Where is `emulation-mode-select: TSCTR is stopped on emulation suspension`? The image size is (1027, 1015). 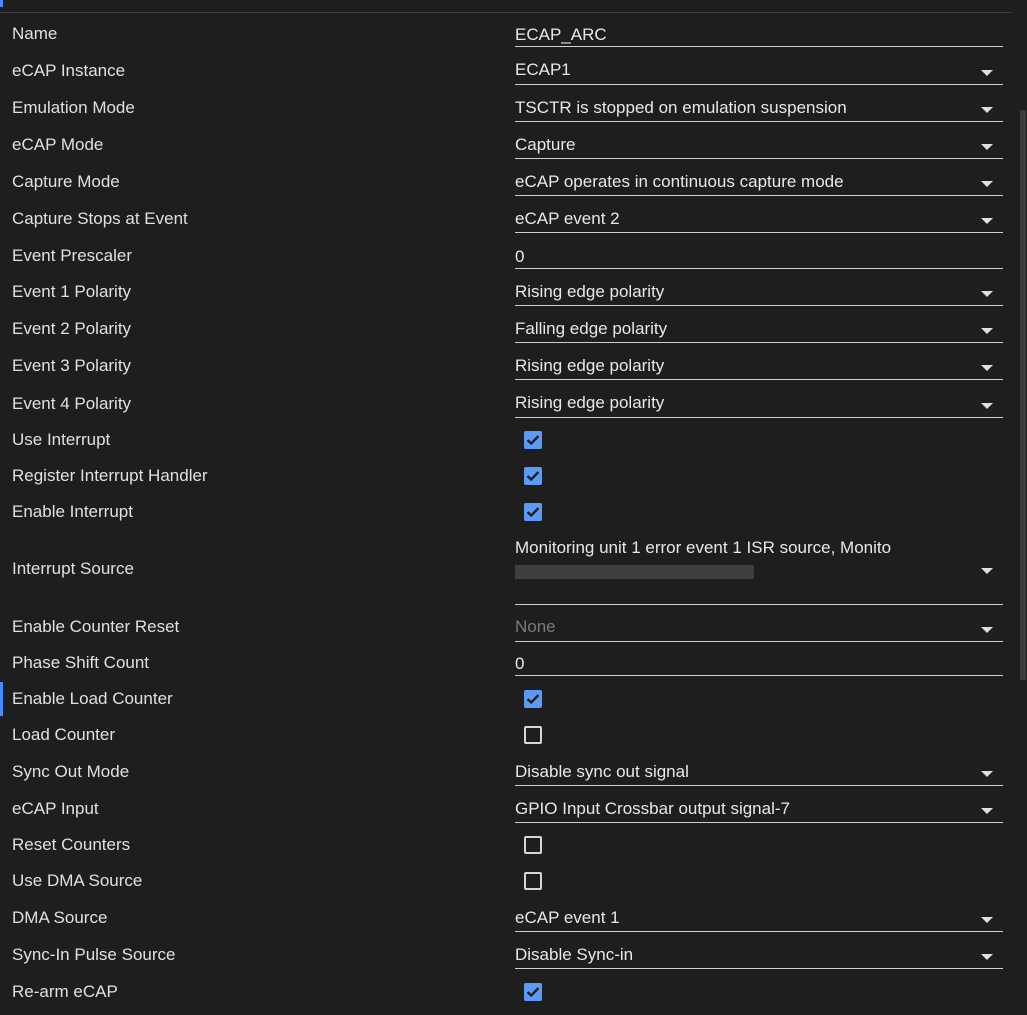 emulation-mode-select: TSCTR is stopped on emulation suspension is located at coordinates (759, 108).